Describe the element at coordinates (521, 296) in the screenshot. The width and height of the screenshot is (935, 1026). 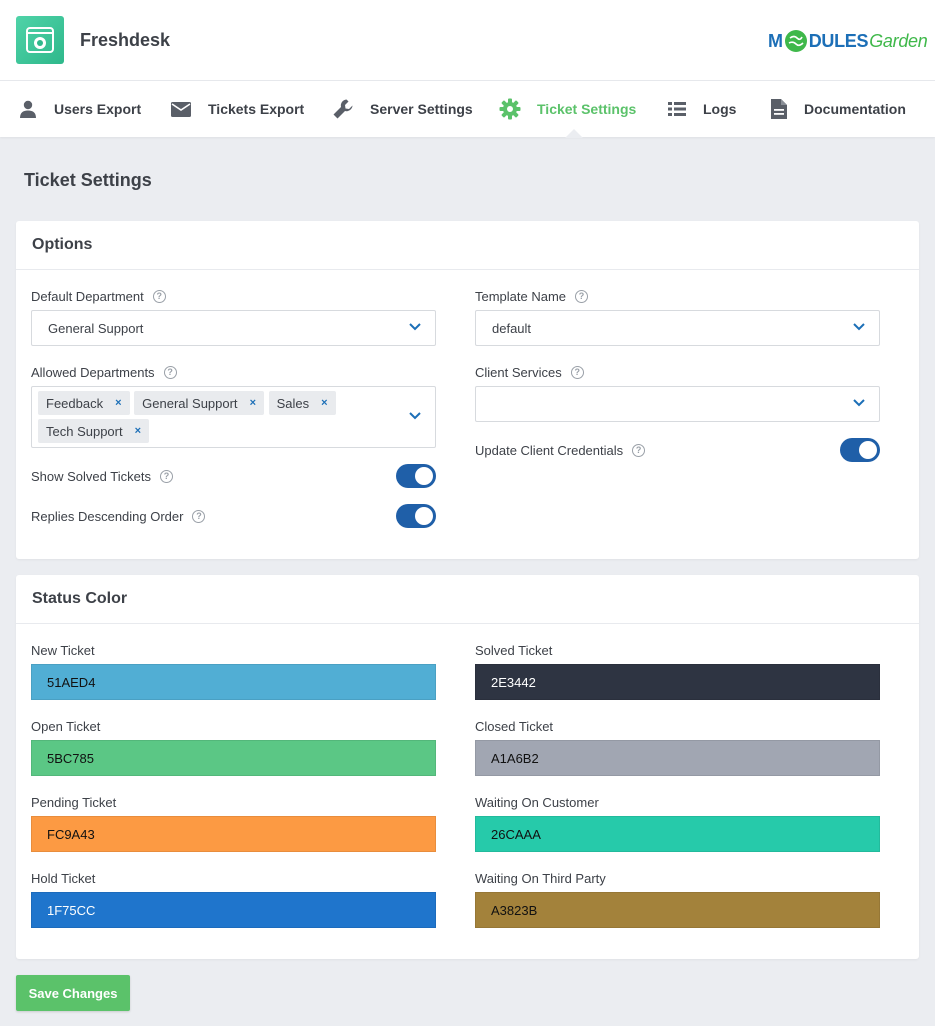
I see `template-name-label-text: Template Name` at that location.